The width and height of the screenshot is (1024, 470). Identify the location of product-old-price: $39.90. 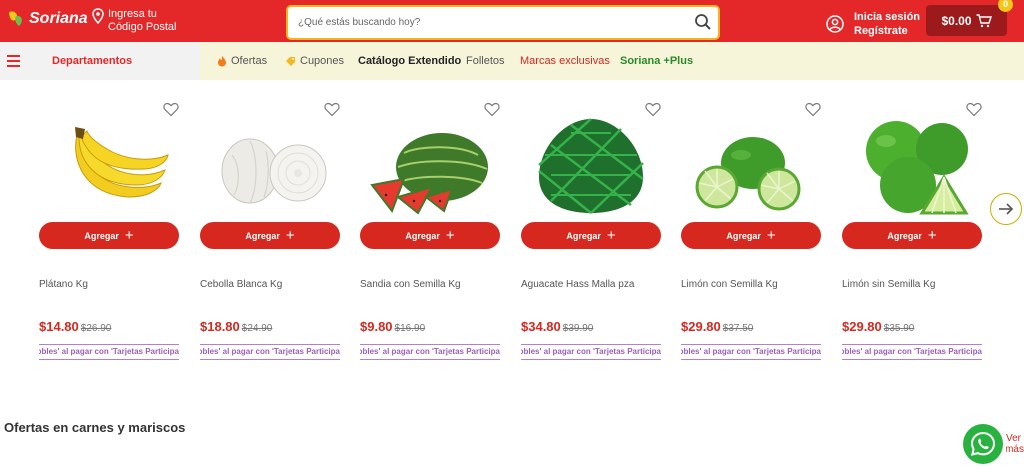
(578, 328).